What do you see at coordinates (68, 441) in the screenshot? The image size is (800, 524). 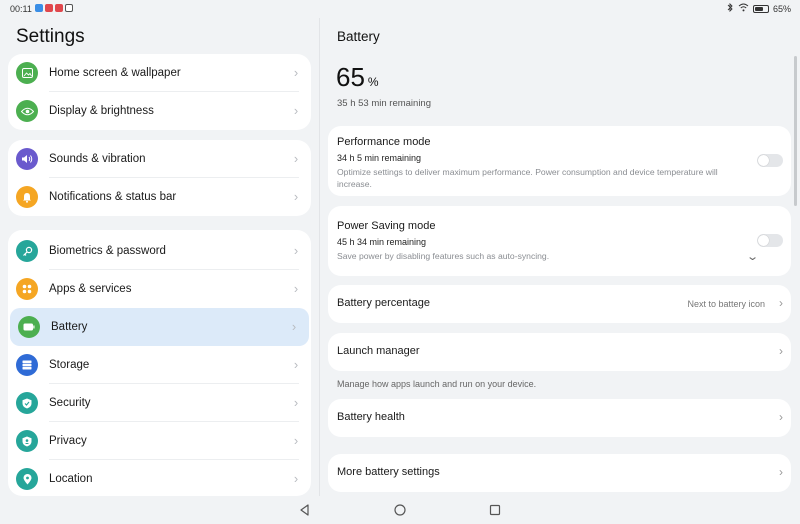 I see `sidebar-item-label: Privacy` at bounding box center [68, 441].